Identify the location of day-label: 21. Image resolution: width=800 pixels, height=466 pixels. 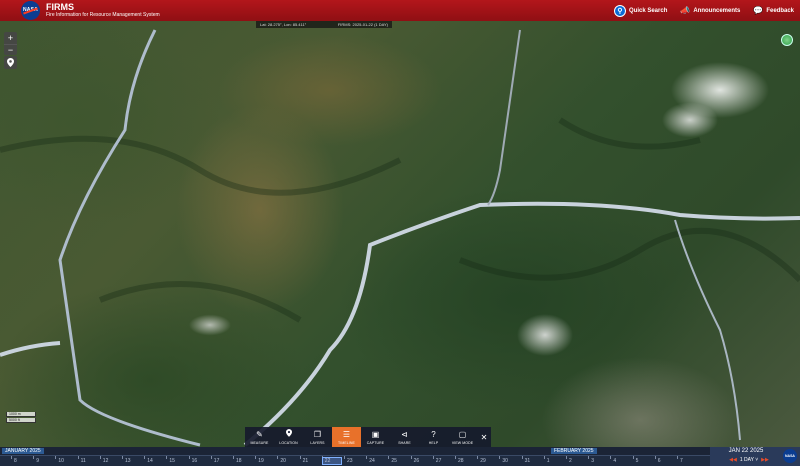
(306, 461).